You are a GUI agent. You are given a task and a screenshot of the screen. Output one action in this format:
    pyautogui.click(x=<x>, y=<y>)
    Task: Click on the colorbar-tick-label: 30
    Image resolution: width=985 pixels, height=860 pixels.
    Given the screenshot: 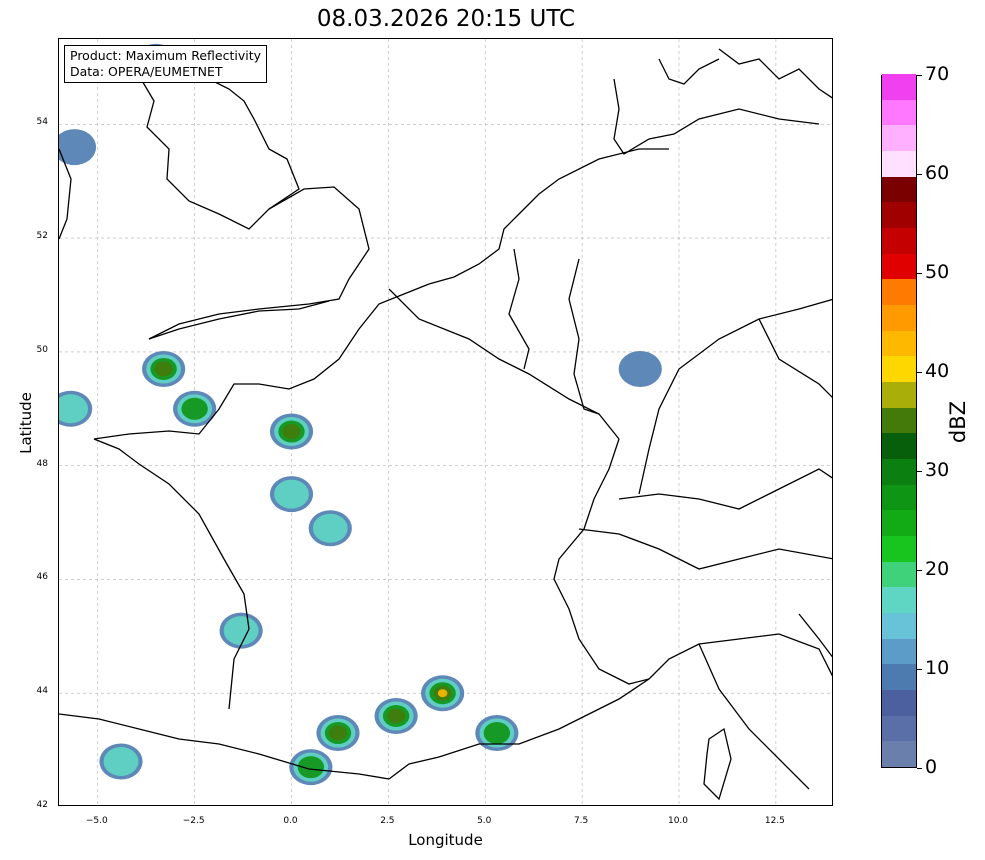 What is the action you would take?
    pyautogui.click(x=937, y=470)
    